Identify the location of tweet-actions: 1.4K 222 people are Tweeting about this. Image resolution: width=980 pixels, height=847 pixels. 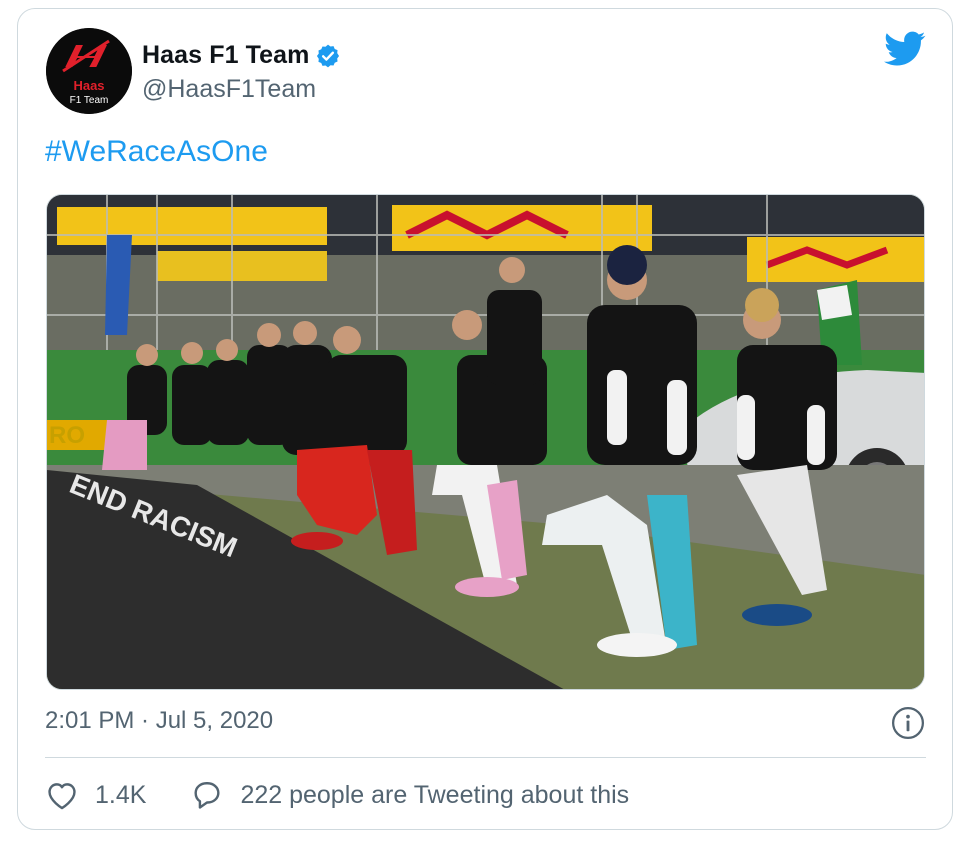
(337, 795).